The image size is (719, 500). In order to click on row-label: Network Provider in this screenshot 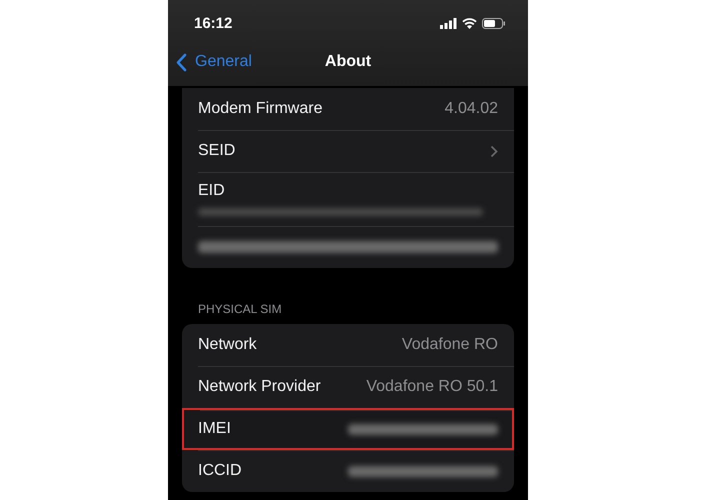, I will do `click(259, 387)`.